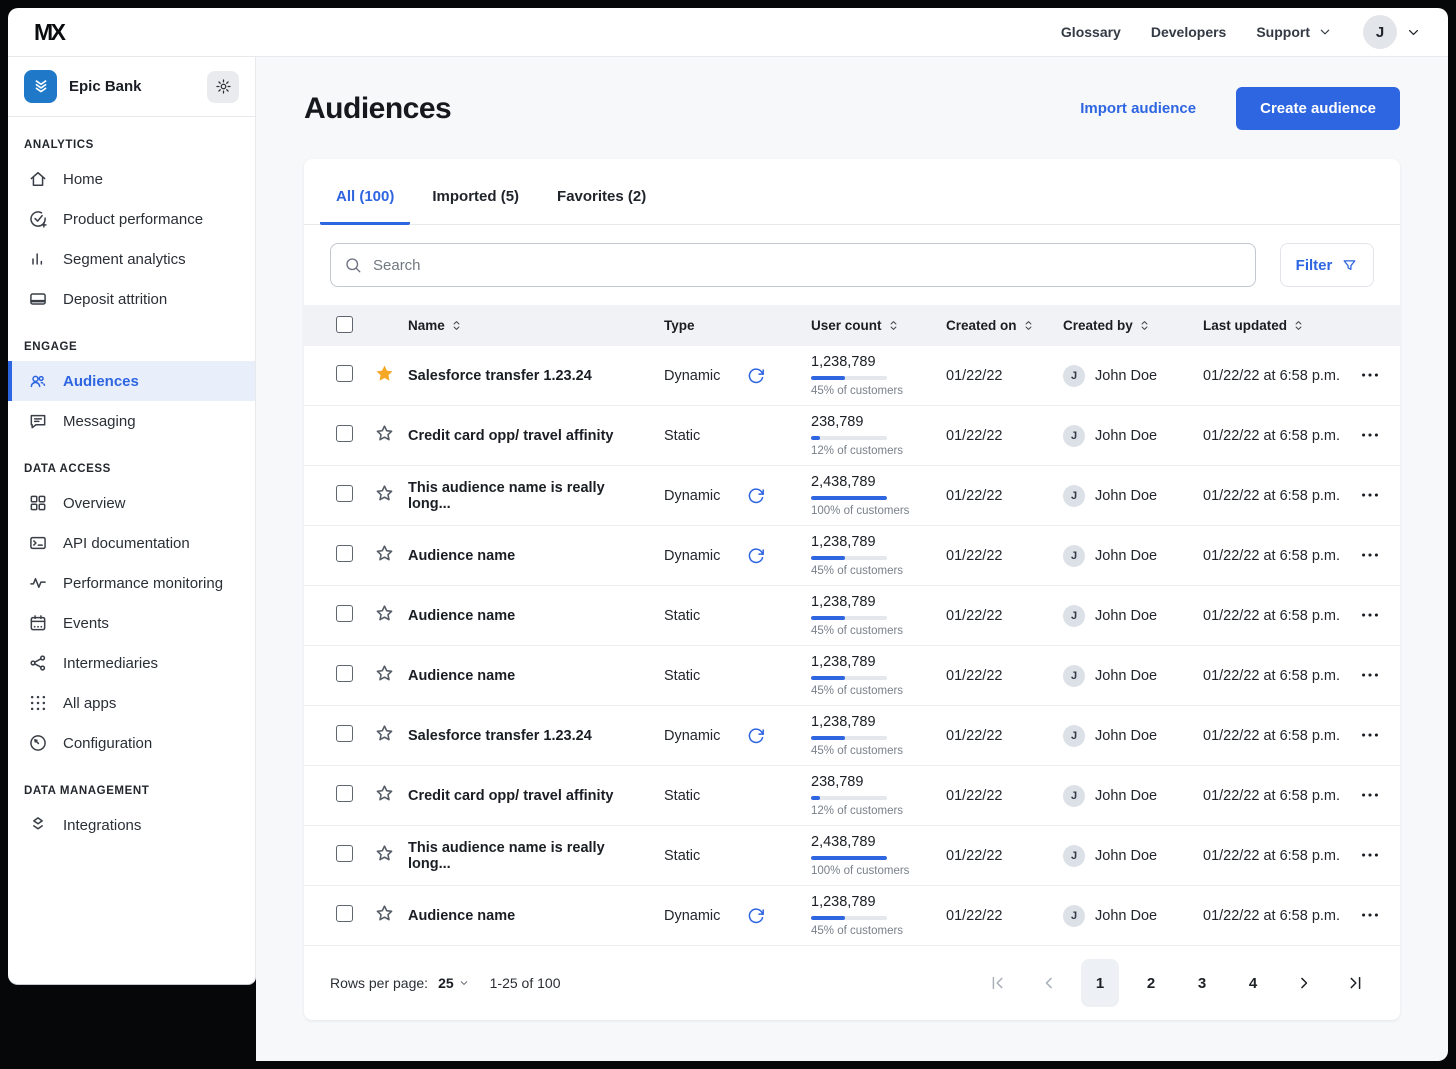 The width and height of the screenshot is (1456, 1069). What do you see at coordinates (511, 435) in the screenshot?
I see `audience-name: Credit card opp/ travel affinity` at bounding box center [511, 435].